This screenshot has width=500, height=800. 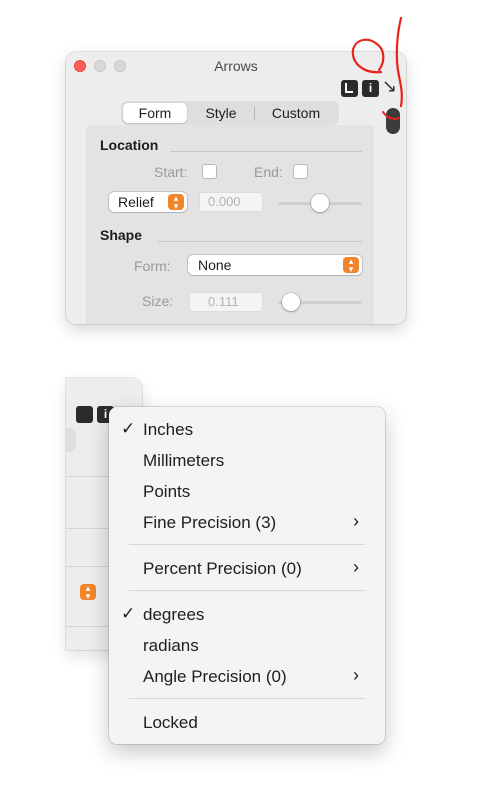 What do you see at coordinates (174, 614) in the screenshot?
I see `menu-item-label: degrees` at bounding box center [174, 614].